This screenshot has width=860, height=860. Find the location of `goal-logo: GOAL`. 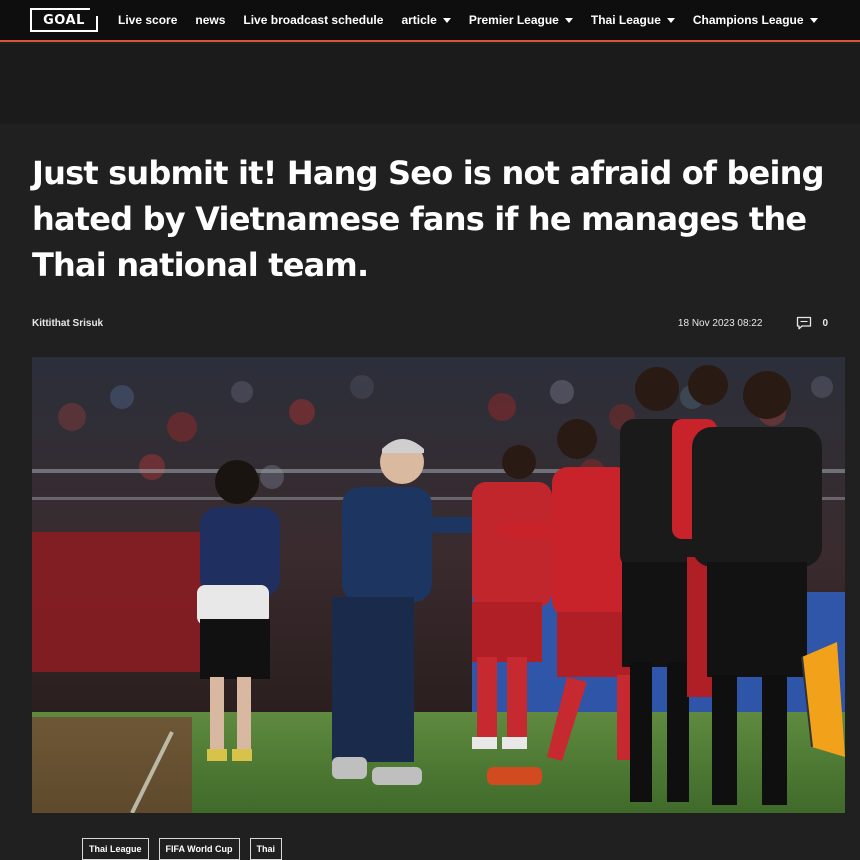

goal-logo: GOAL is located at coordinates (64, 20).